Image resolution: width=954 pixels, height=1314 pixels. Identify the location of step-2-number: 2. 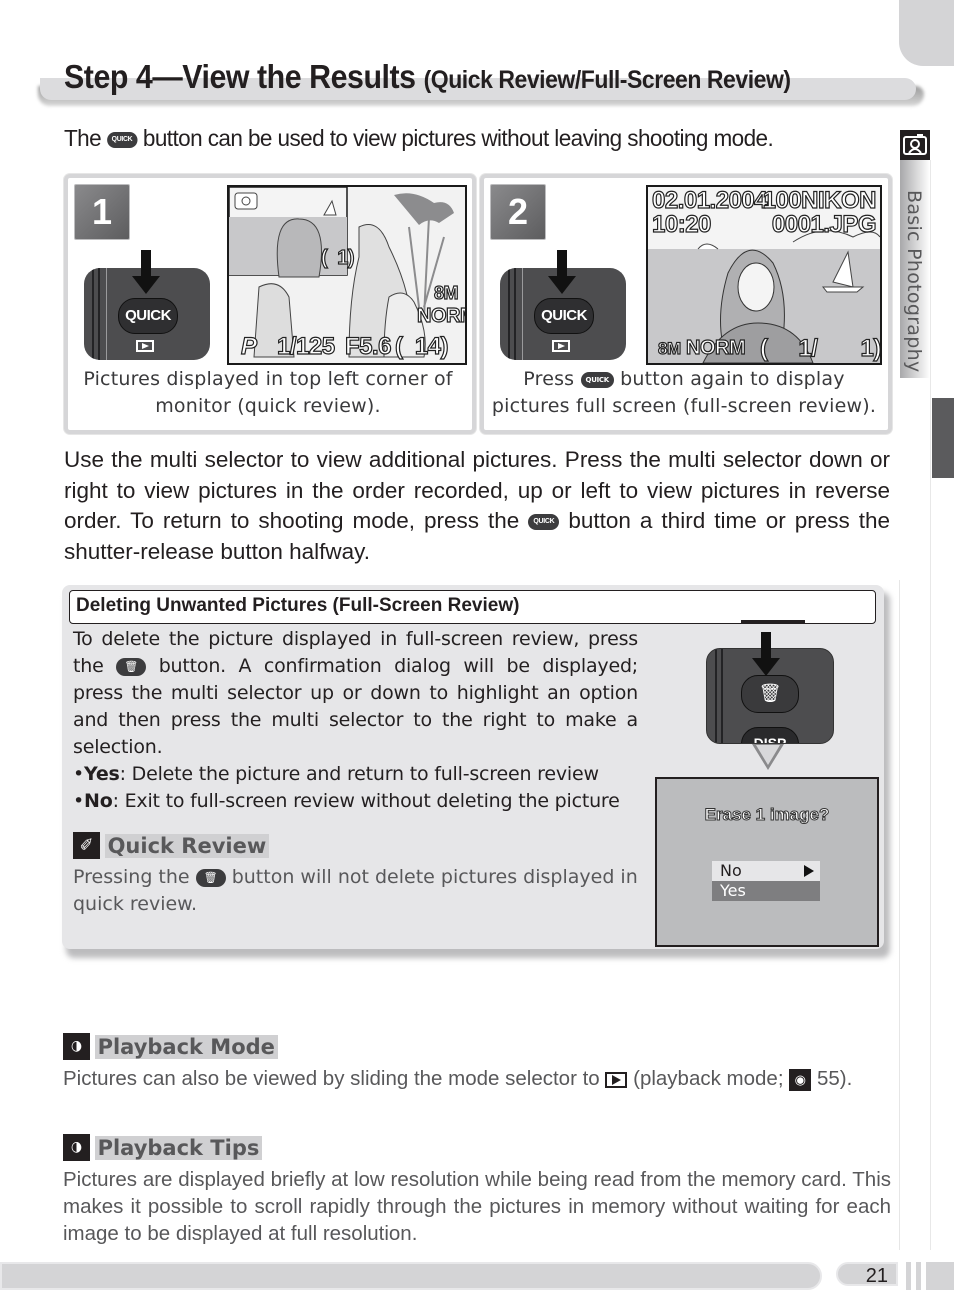
(518, 212).